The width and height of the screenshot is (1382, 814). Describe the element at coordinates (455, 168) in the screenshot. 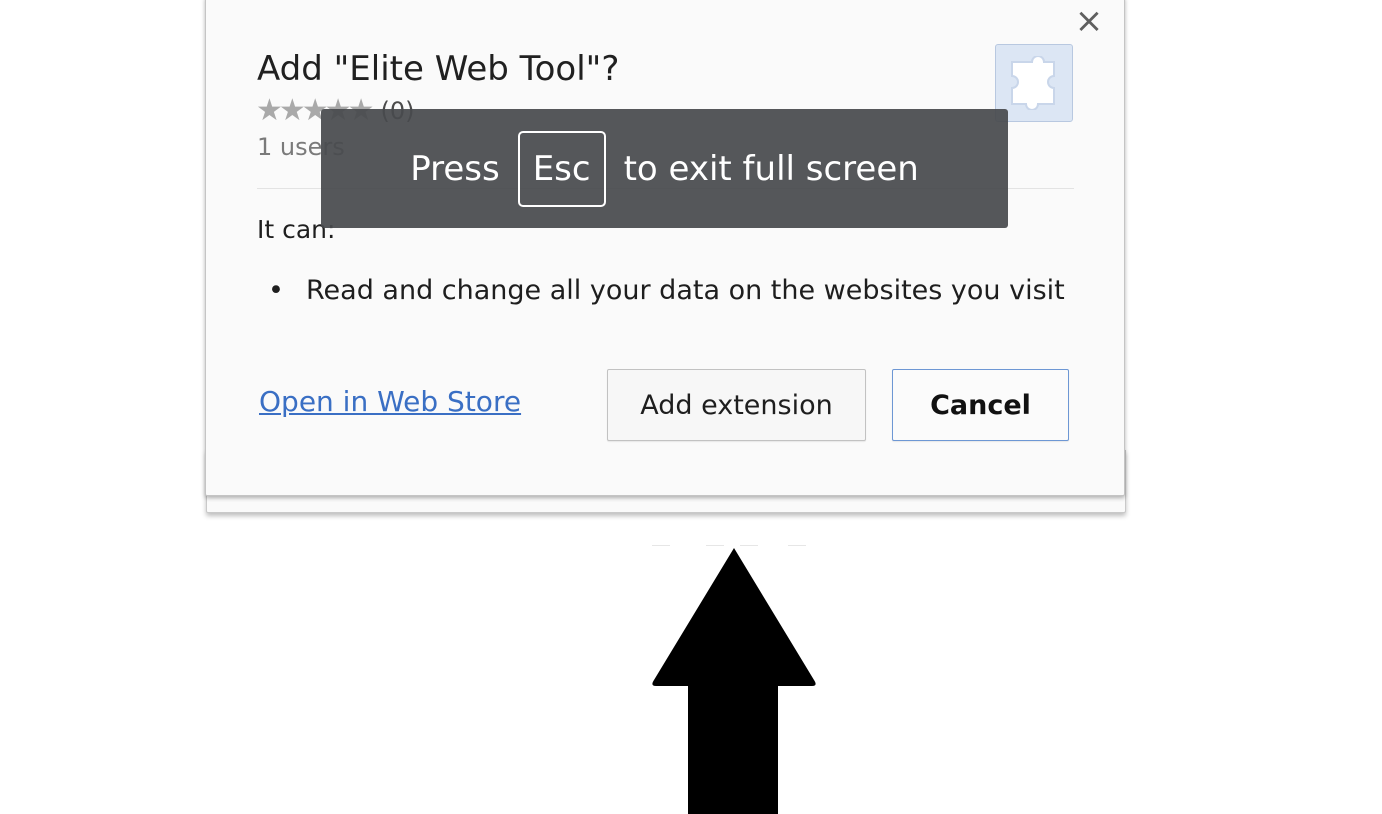

I see `toast-prefix: Press` at that location.